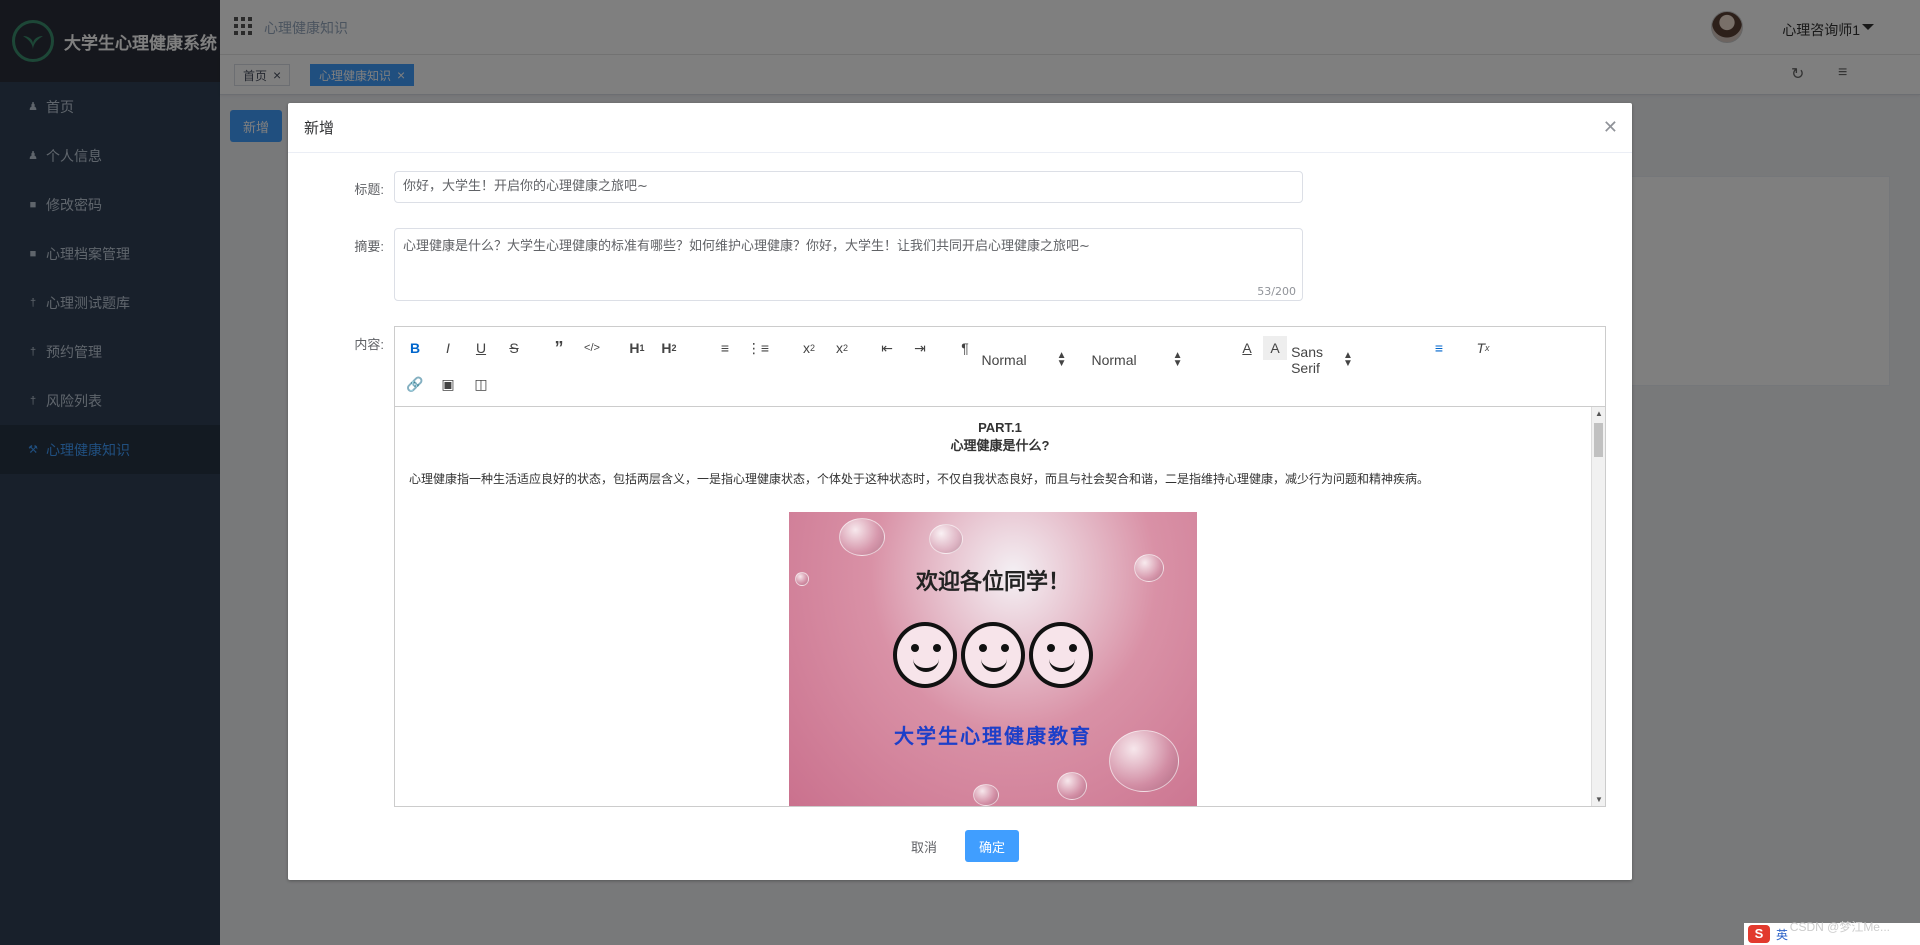  I want to click on align-icon: ≡, so click(1439, 348).